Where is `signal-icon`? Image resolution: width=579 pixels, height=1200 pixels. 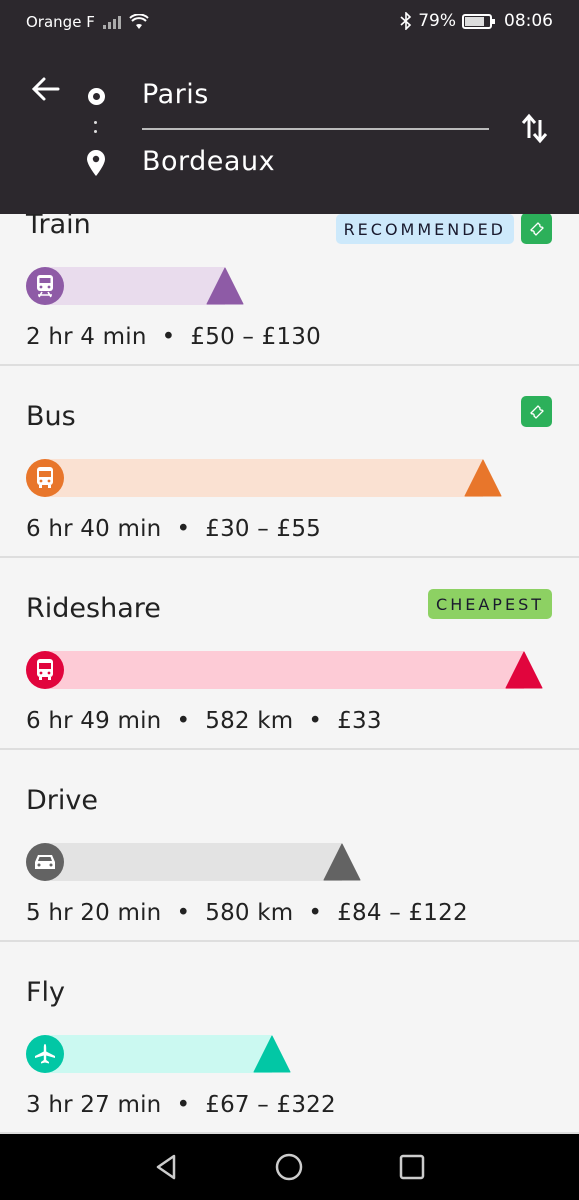 signal-icon is located at coordinates (111, 22).